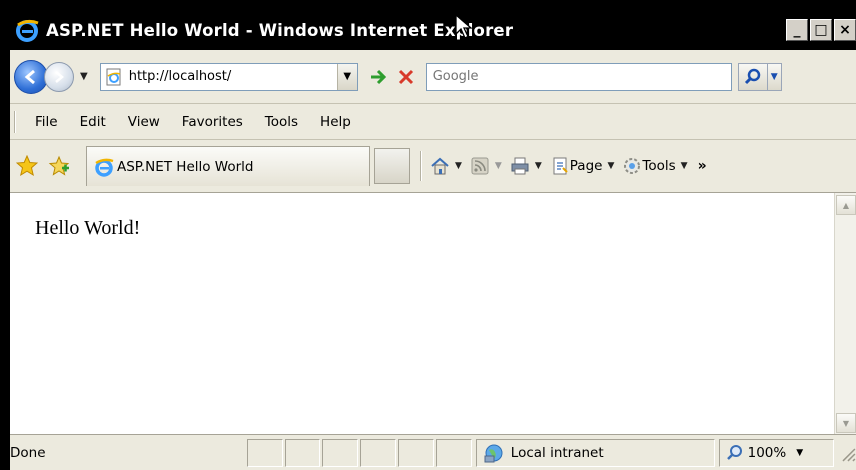  I want to click on address-url: http://localhost/, so click(180, 76).